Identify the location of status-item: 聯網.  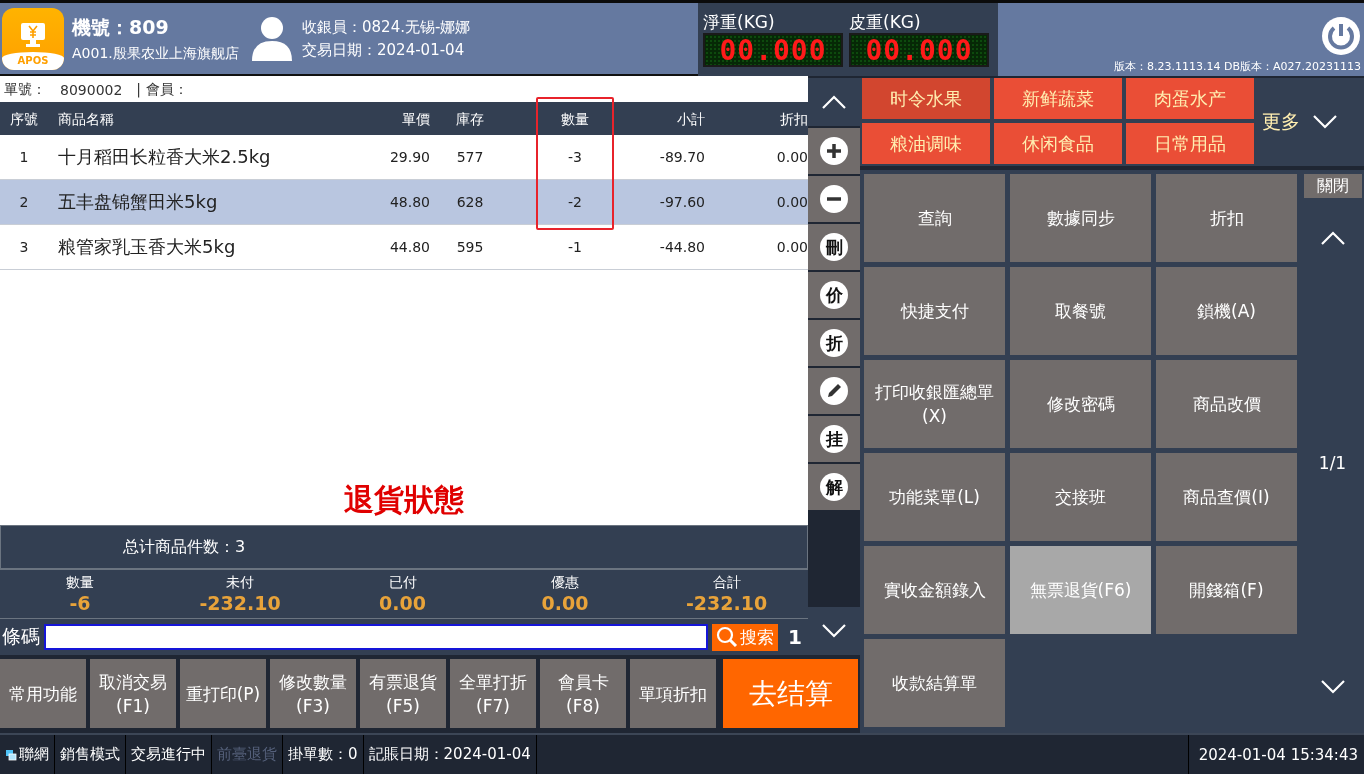
(27, 754).